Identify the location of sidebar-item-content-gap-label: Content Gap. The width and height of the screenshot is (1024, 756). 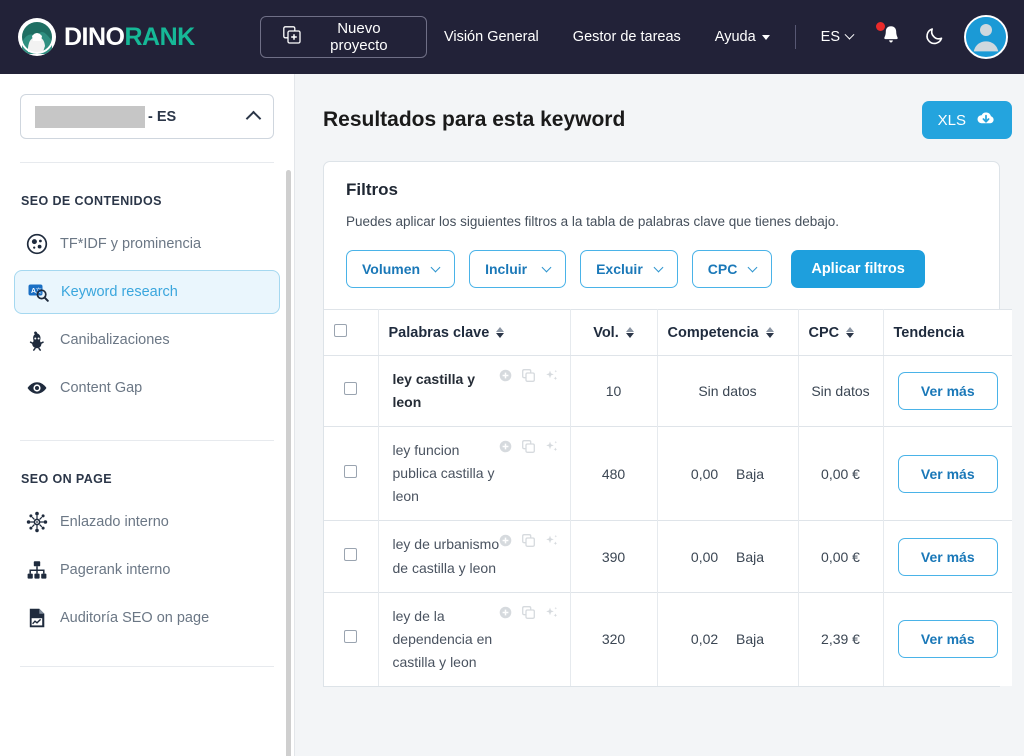
(101, 388).